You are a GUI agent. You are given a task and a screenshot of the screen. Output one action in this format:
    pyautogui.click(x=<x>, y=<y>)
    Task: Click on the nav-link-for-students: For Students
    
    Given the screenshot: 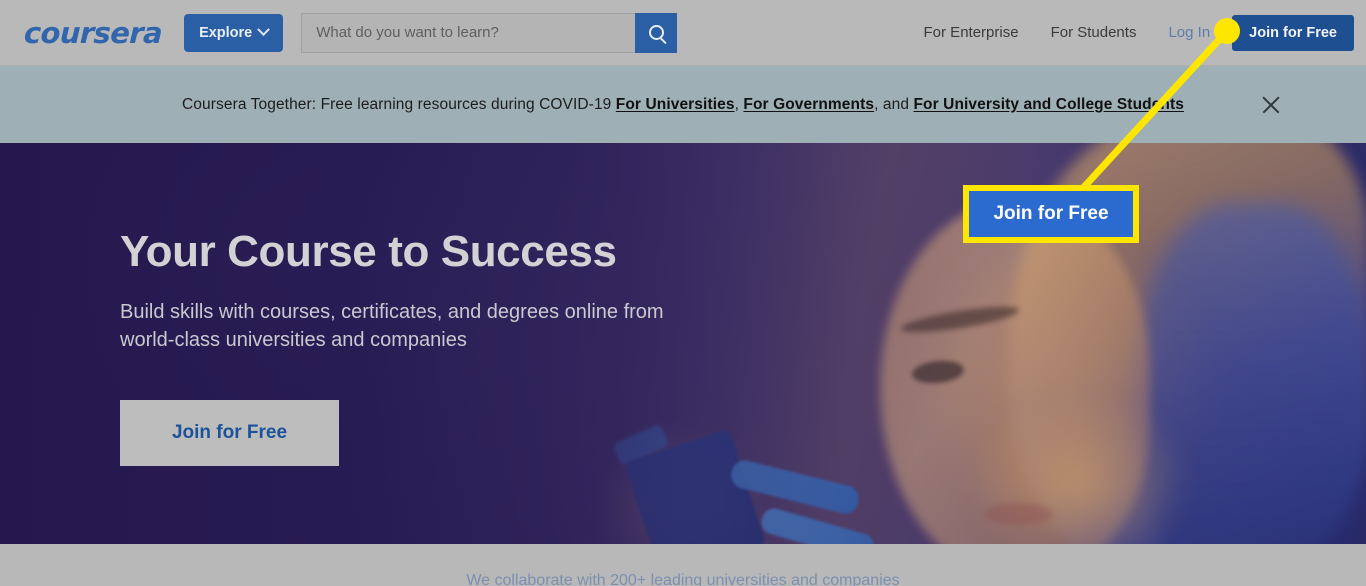 What is the action you would take?
    pyautogui.click(x=1094, y=32)
    